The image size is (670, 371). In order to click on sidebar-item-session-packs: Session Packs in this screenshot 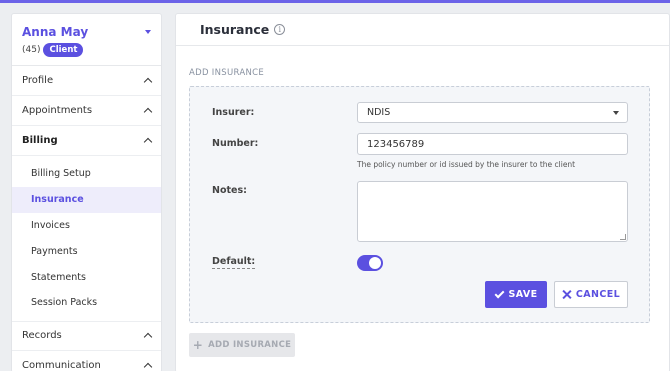, I will do `click(86, 303)`.